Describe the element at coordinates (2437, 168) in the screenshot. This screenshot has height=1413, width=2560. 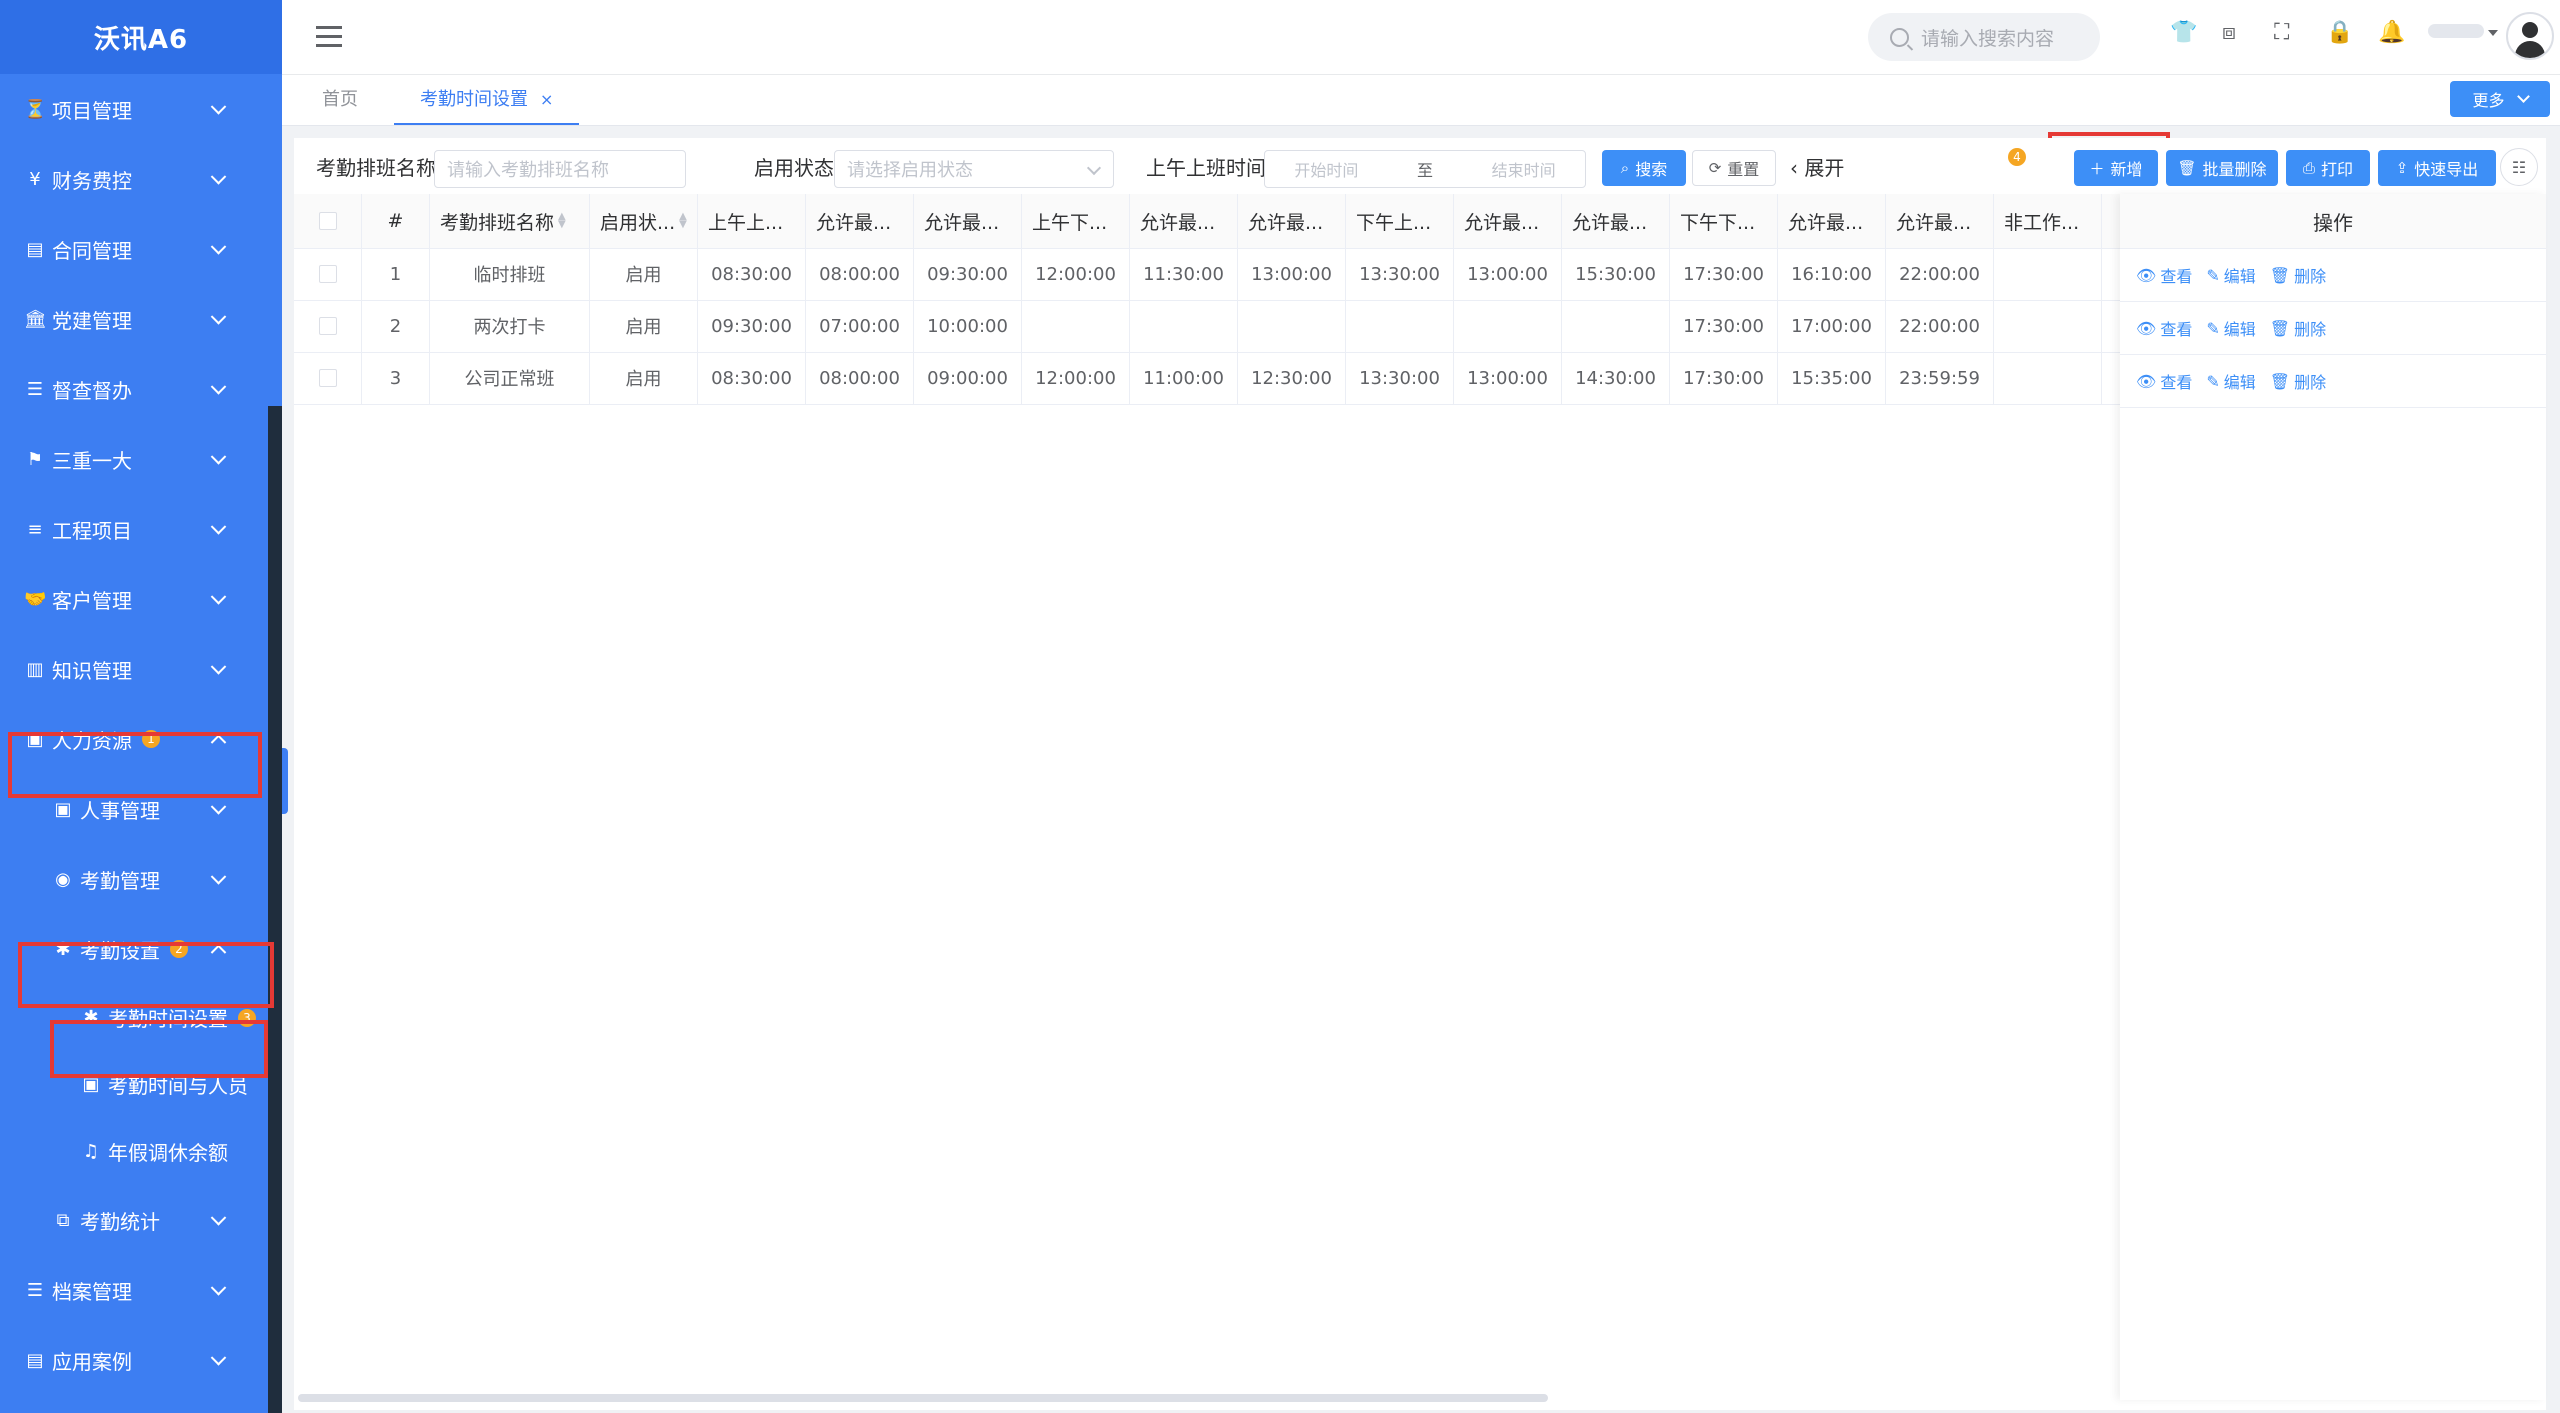
I see `export-button: ⇪ 快速导出` at that location.